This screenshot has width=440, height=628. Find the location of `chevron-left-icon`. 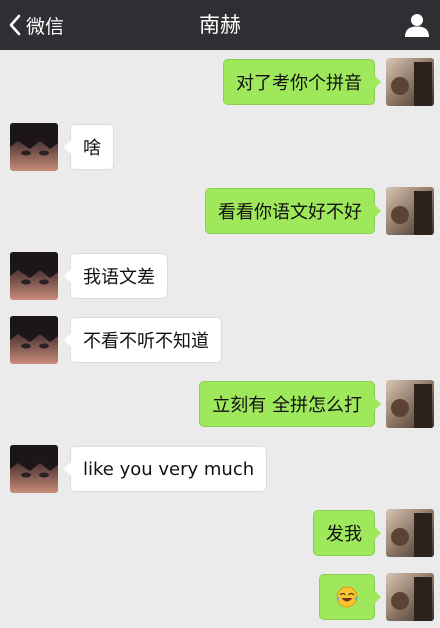

chevron-left-icon is located at coordinates (15, 25).